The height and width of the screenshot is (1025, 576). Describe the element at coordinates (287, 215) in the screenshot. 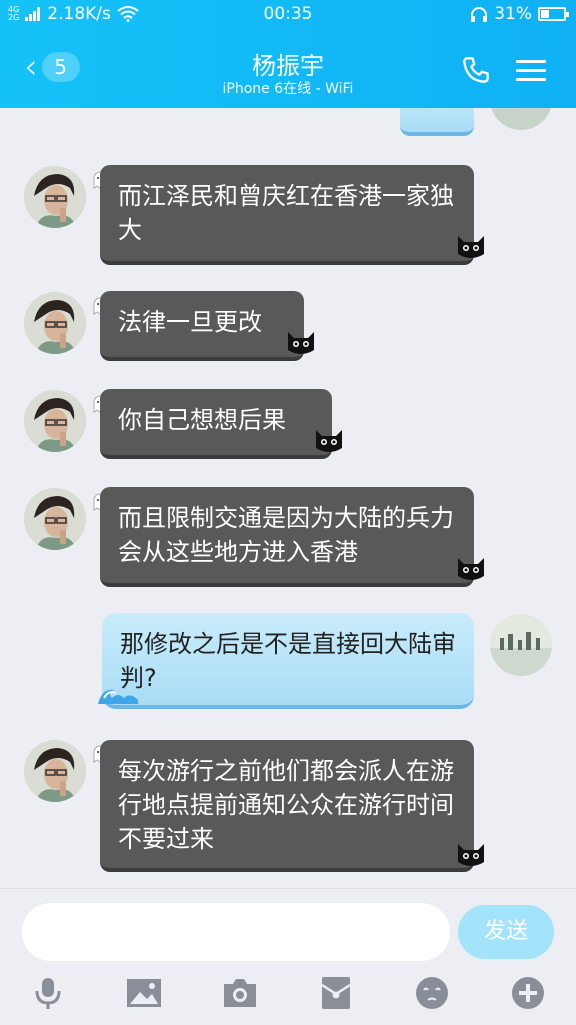

I see `message-bubble-other: 而江泽民和曾庆红在香港一家独大` at that location.